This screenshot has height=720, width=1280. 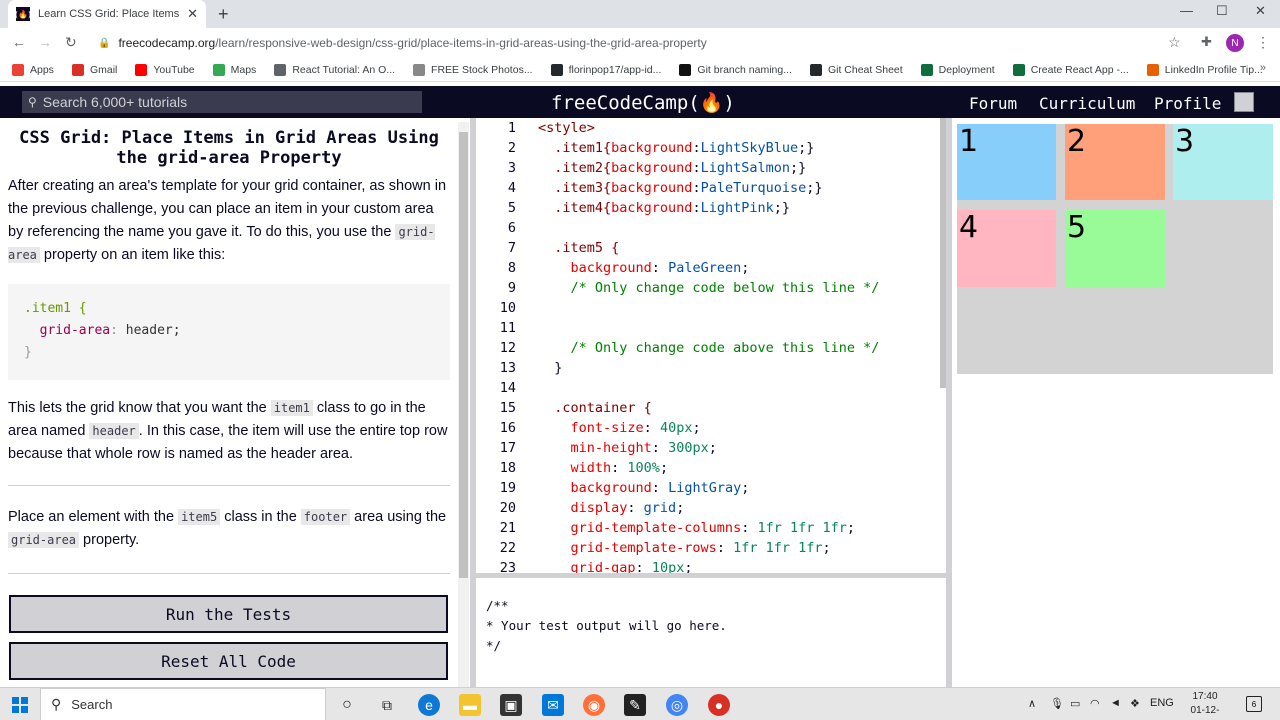 I want to click on close-window-icon: ✕, so click(x=1260, y=11).